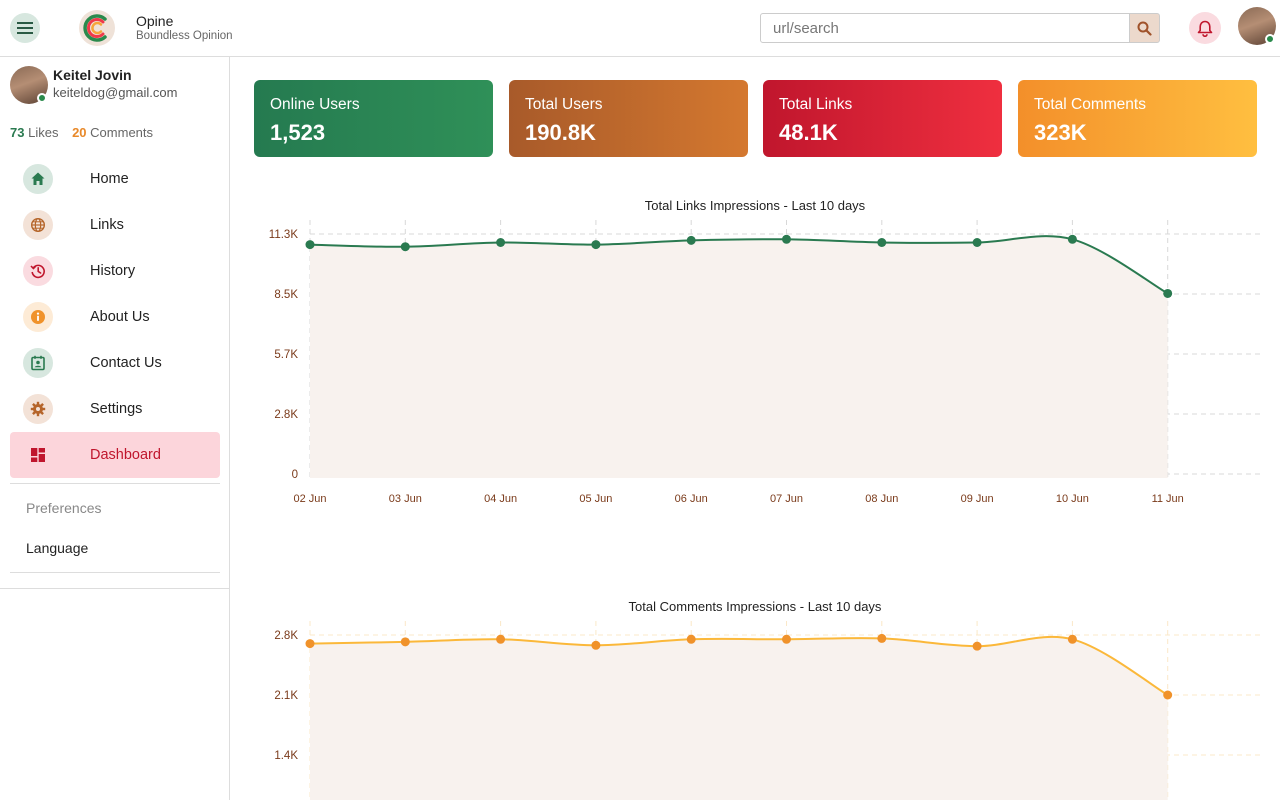 The width and height of the screenshot is (1280, 800). I want to click on likes-label: Likes, so click(43, 132).